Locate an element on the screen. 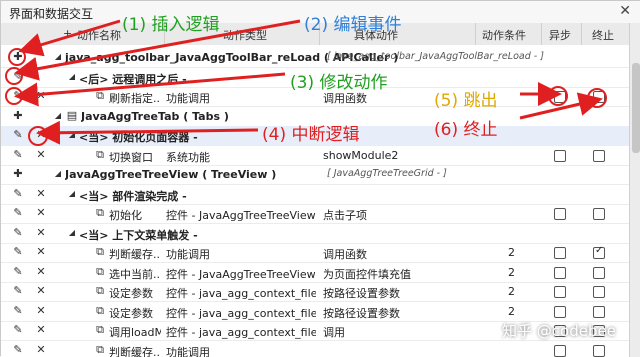 This screenshot has width=640, height=357. annotation-terminate: (6) 终止 is located at coordinates (465, 127).